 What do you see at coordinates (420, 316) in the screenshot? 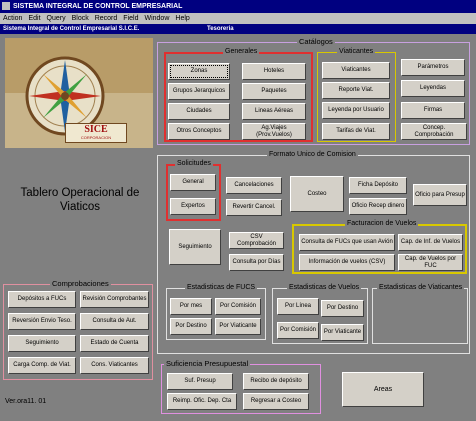
I see `est-viaticantes-frame` at bounding box center [420, 316].